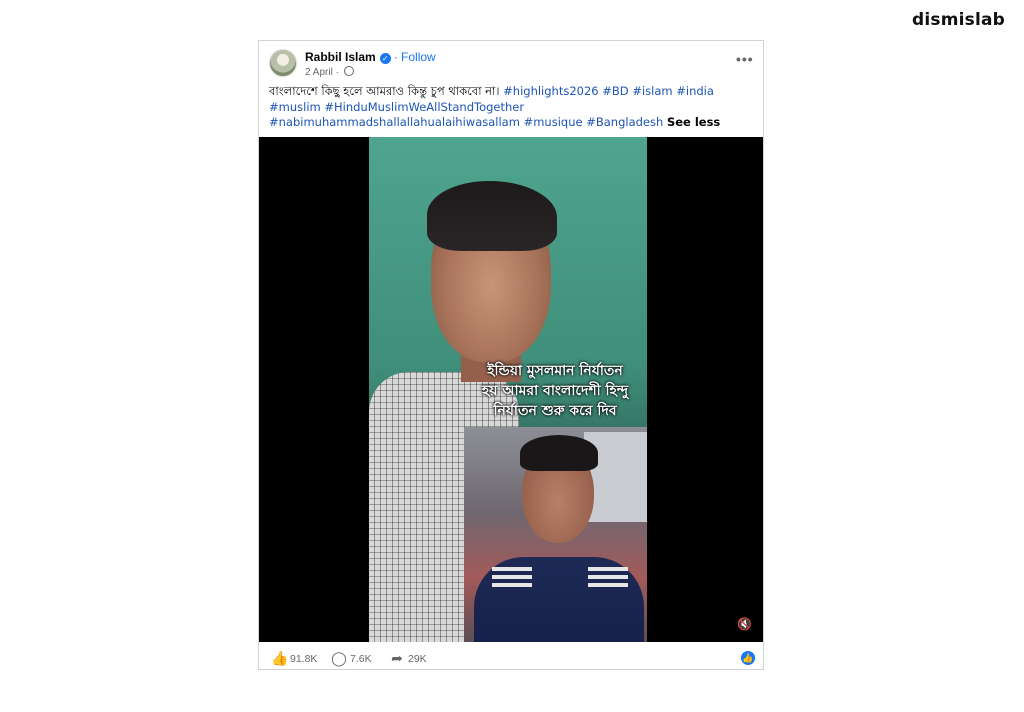  I want to click on overlay-line: ইন্ডিয়া মুসলমান নির্যাতন, so click(555, 371).